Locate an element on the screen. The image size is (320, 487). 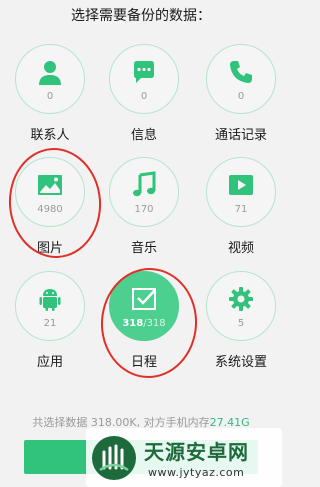
item-videos: 71 视频 is located at coordinates (238, 217).